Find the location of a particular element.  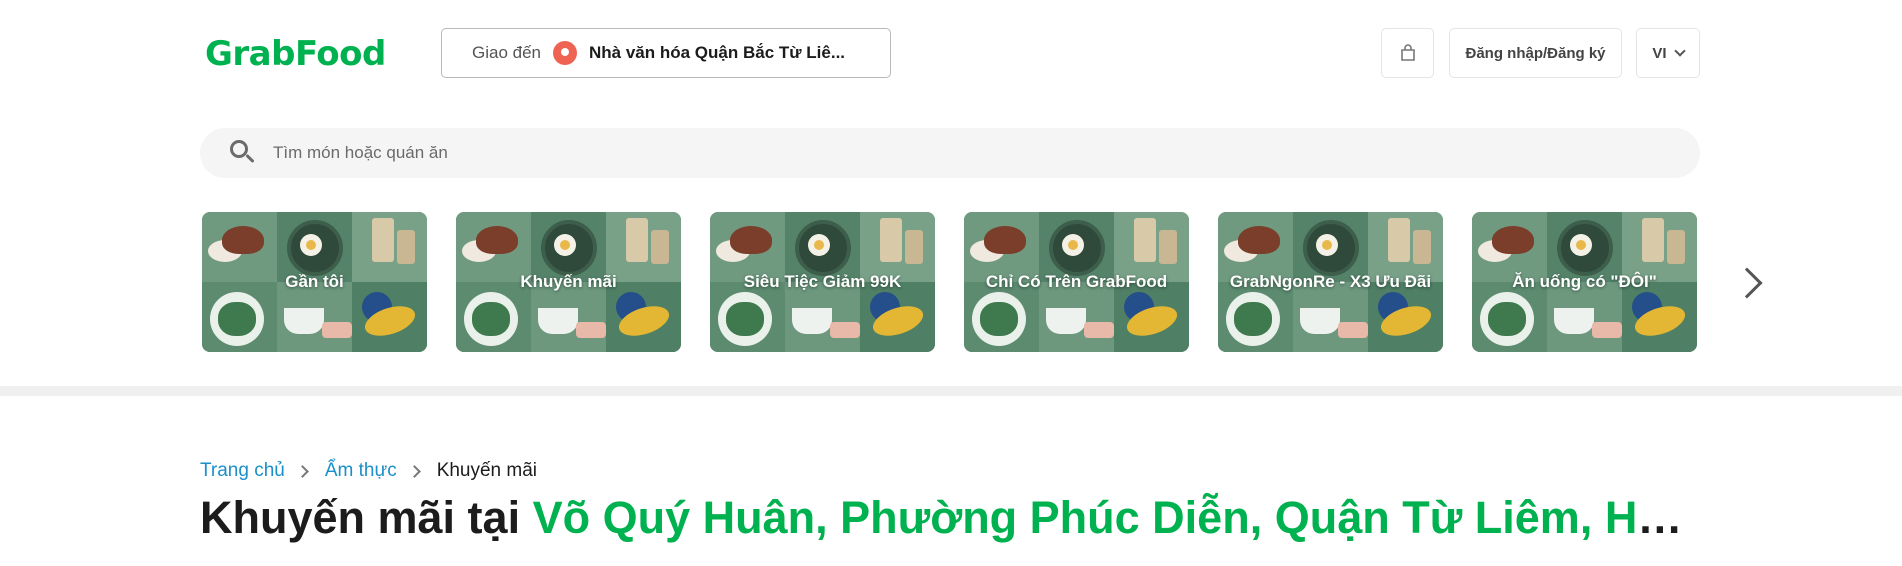

shopping-bag-icon is located at coordinates (1407, 52).